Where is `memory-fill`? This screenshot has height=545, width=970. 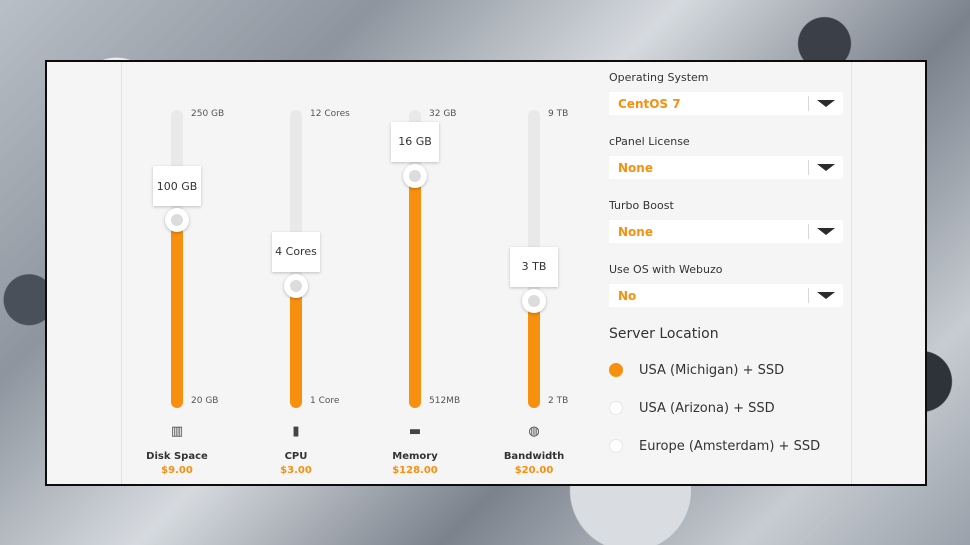
memory-fill is located at coordinates (415, 291).